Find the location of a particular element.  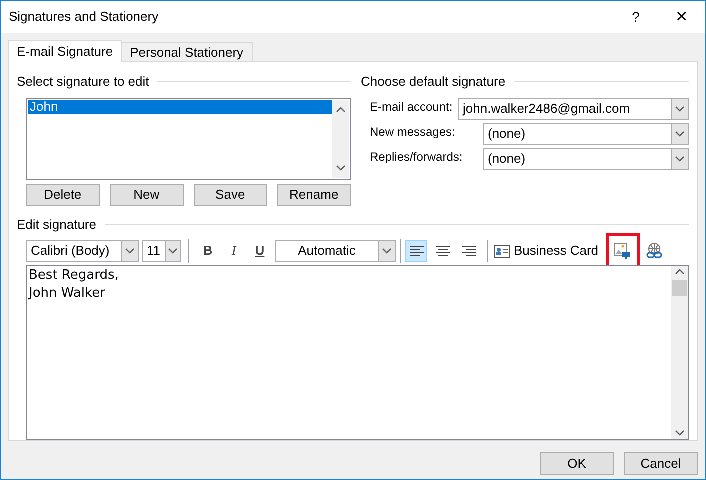

bold-button: B is located at coordinates (208, 251).